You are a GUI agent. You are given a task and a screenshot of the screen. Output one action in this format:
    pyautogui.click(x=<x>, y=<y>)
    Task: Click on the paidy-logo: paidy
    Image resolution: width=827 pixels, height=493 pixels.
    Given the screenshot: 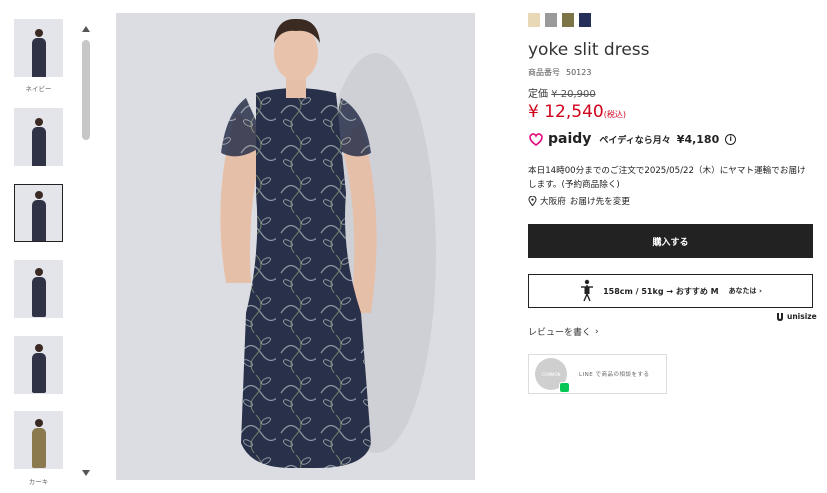 What is the action you would take?
    pyautogui.click(x=559, y=139)
    